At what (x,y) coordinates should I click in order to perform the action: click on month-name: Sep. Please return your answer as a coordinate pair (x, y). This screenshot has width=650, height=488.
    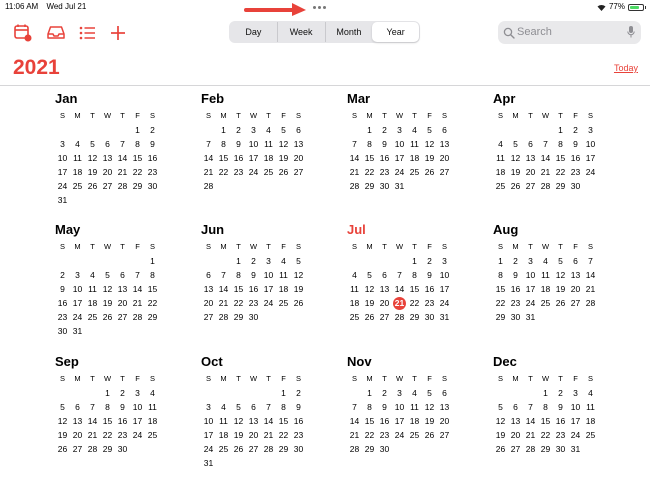
    Looking at the image, I should click on (120, 362).